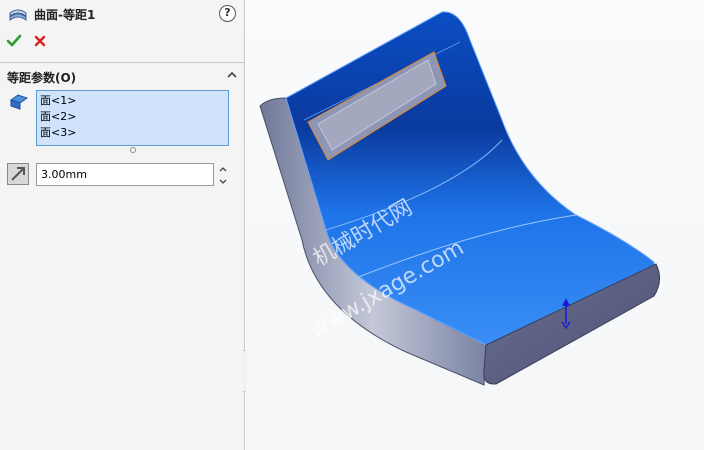 This screenshot has height=450, width=704. What do you see at coordinates (227, 13) in the screenshot?
I see `help-button: ?` at bounding box center [227, 13].